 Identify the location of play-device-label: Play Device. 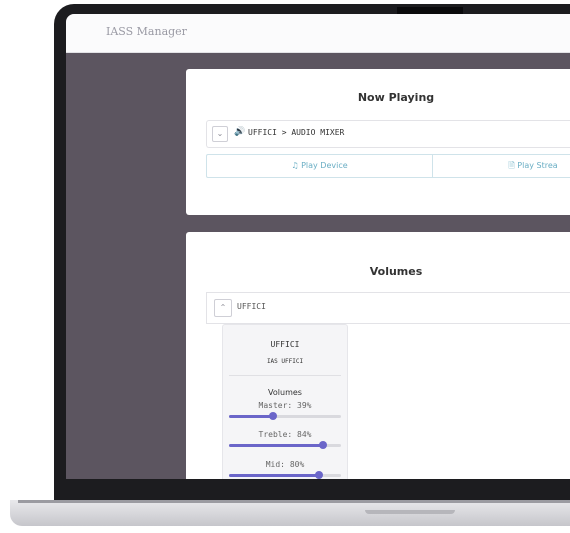
(324, 165).